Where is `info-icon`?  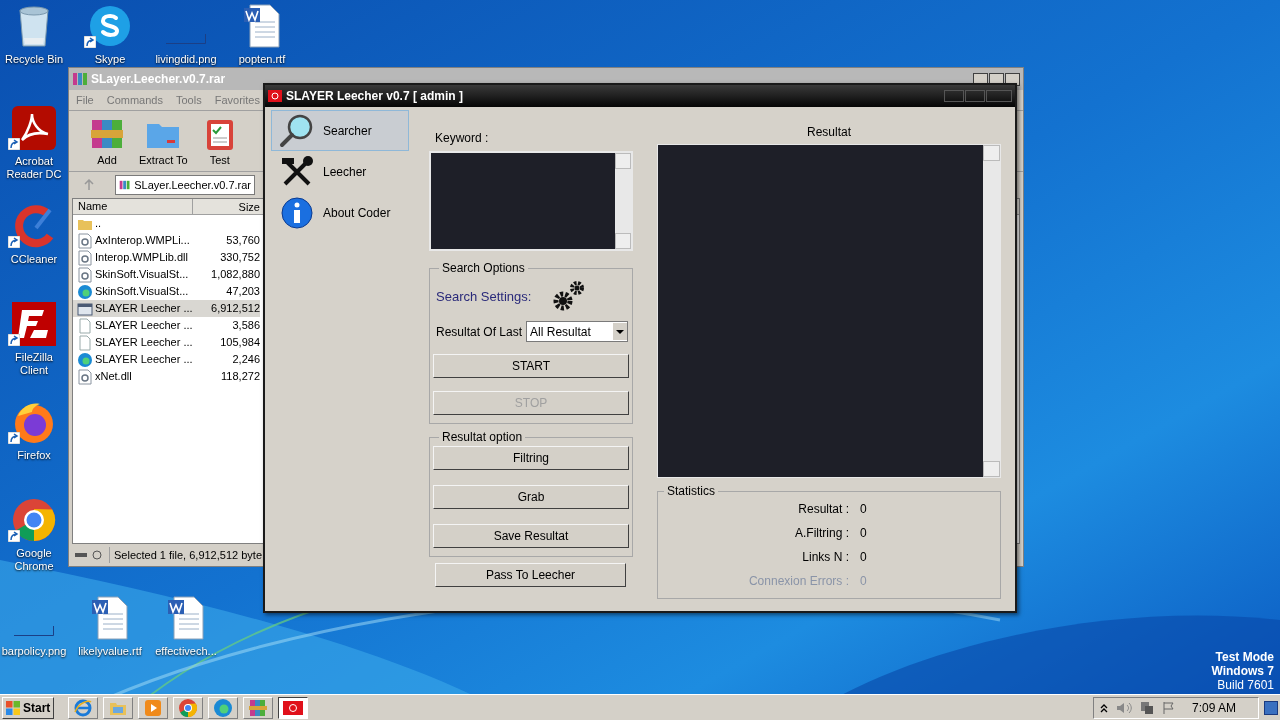
info-icon is located at coordinates (297, 212).